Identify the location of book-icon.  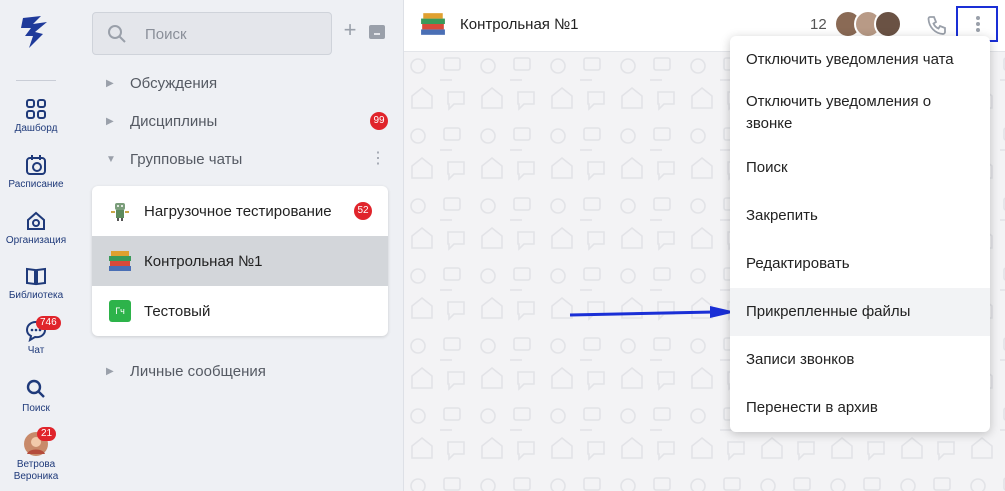
(36, 276).